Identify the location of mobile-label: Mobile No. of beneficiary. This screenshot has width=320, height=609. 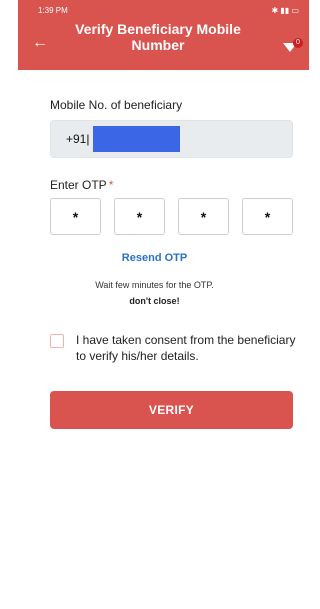
(116, 105).